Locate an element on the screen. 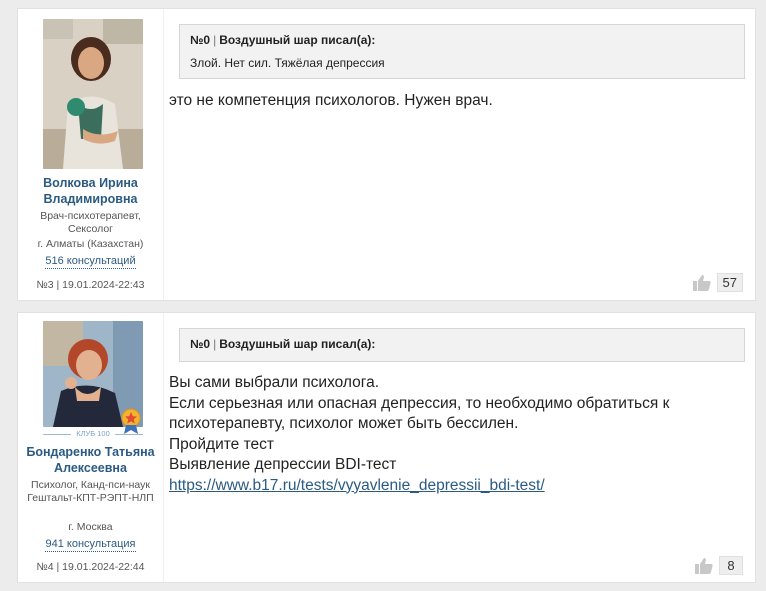 This screenshot has width=766, height=591. post-line: Вы сами выбрали психолога. is located at coordinates (274, 382).